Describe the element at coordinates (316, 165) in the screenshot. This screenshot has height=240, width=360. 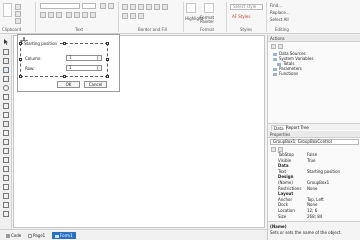
I see `property-category: Data` at that location.